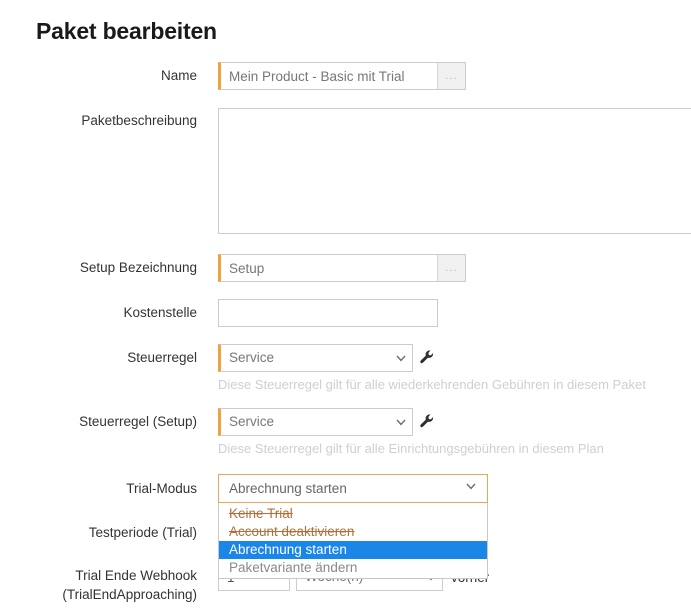  What do you see at coordinates (142, 532) in the screenshot?
I see `label-testperiode: Testperiode (Trial)` at bounding box center [142, 532].